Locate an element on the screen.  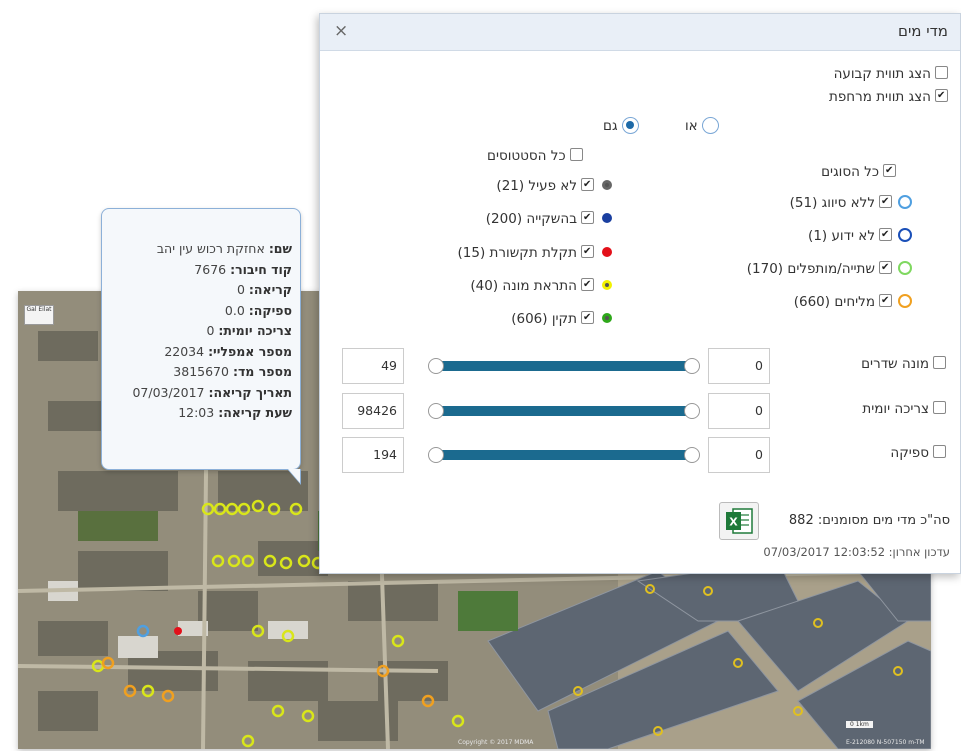
popup-row: תאריך קריאה: 07/03/2017 is located at coordinates (199, 393).